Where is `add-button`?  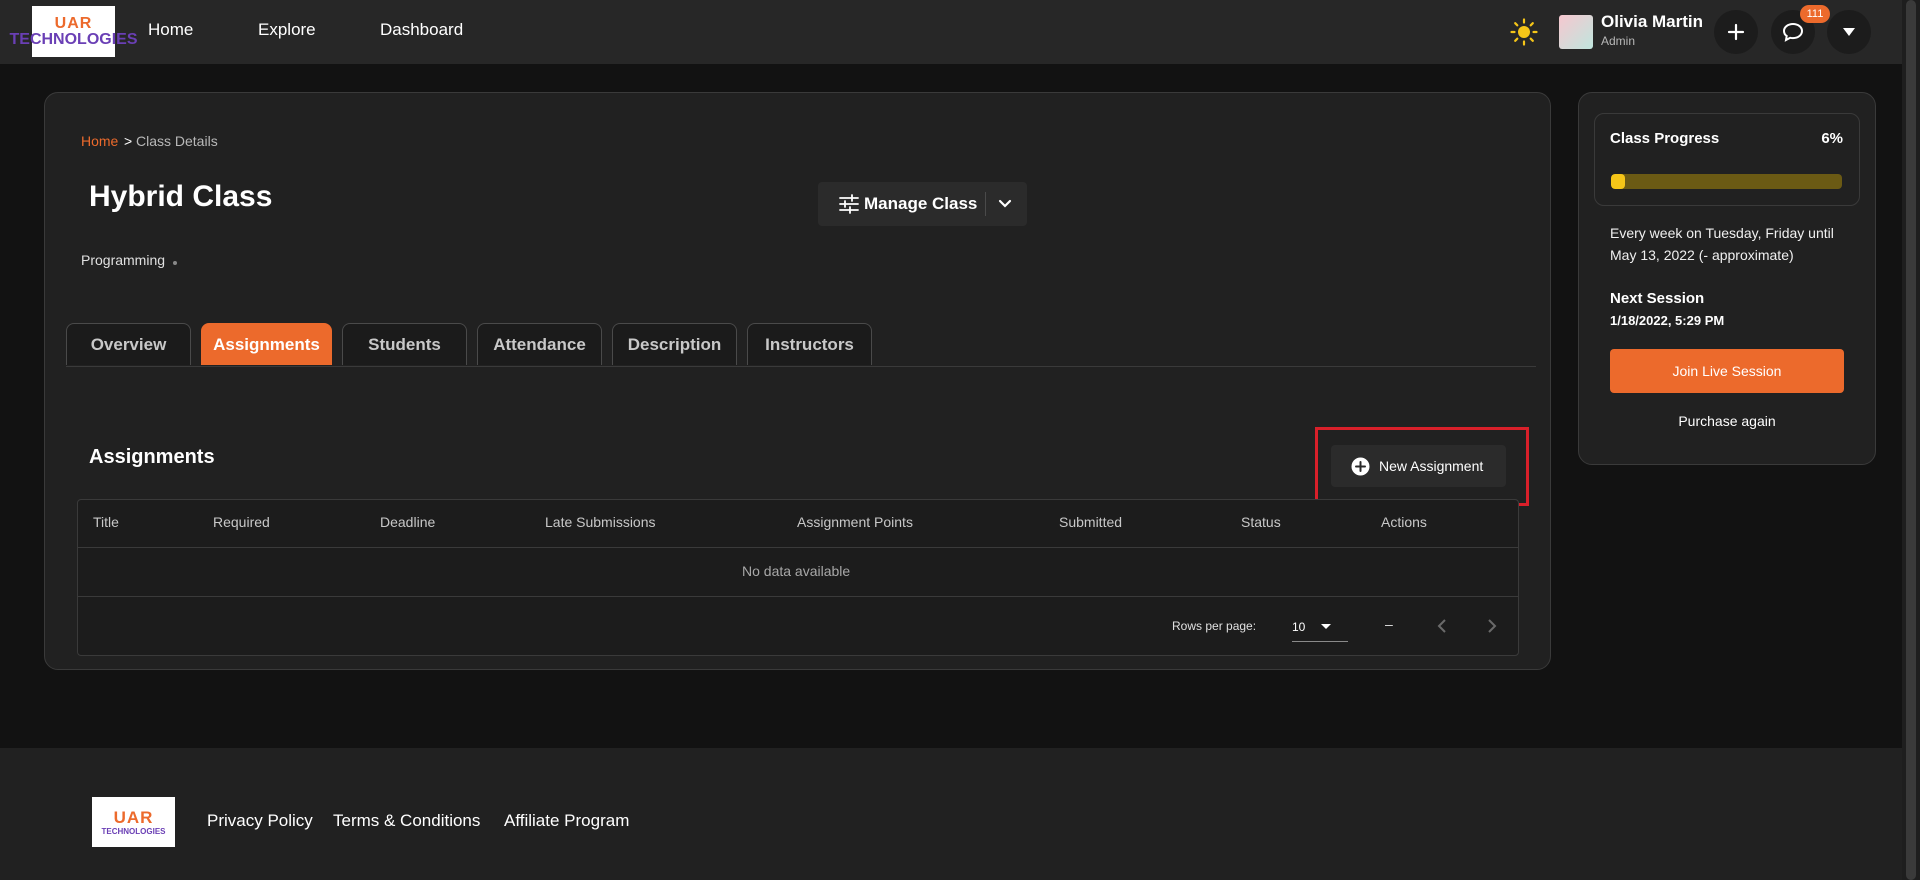 add-button is located at coordinates (1736, 32).